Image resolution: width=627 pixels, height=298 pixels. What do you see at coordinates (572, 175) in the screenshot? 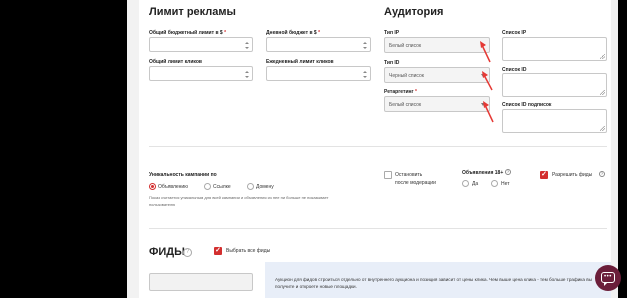
I see `allow-feeds-label: Разрешить фиды` at bounding box center [572, 175].